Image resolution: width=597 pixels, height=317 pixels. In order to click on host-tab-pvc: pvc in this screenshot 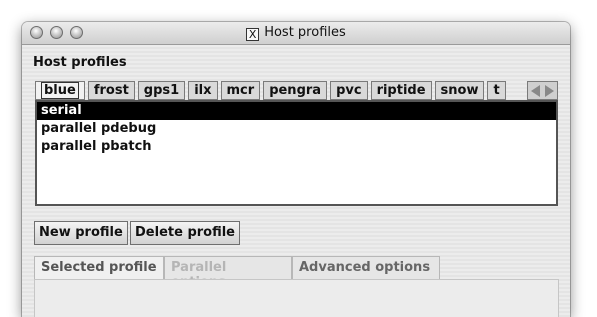, I will do `click(349, 90)`.